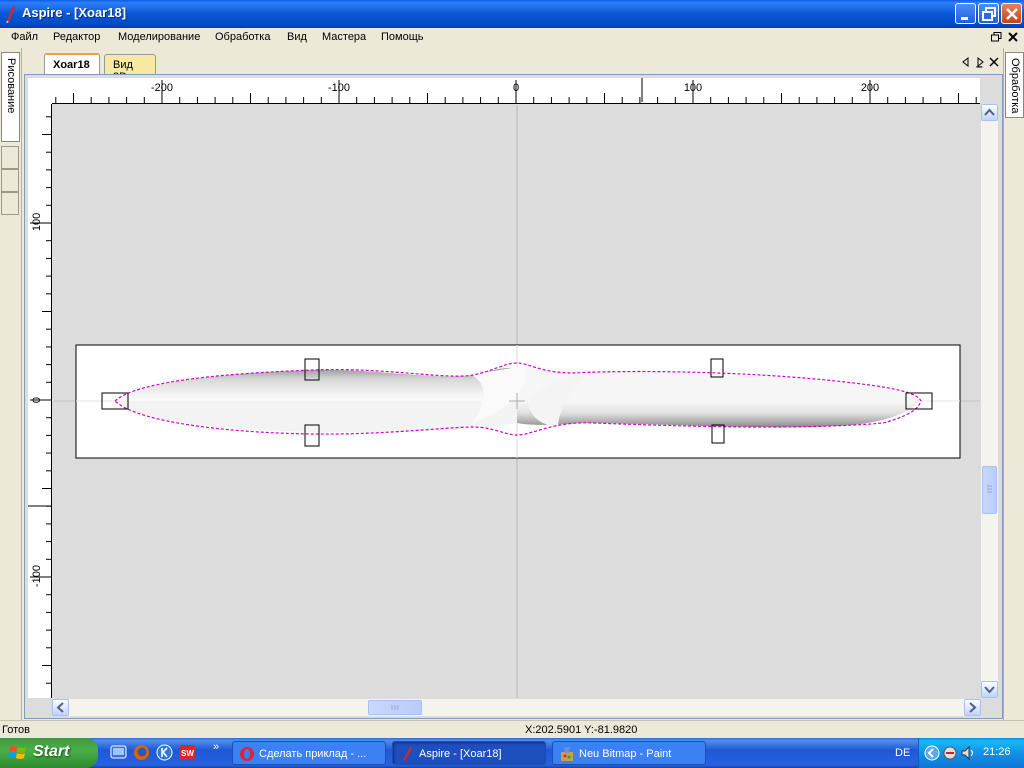  What do you see at coordinates (10, 14) in the screenshot?
I see `aspire-app-icon` at bounding box center [10, 14].